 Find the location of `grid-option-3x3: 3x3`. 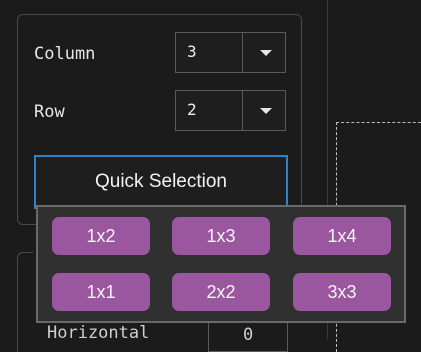

grid-option-3x3: 3x3 is located at coordinates (342, 292).